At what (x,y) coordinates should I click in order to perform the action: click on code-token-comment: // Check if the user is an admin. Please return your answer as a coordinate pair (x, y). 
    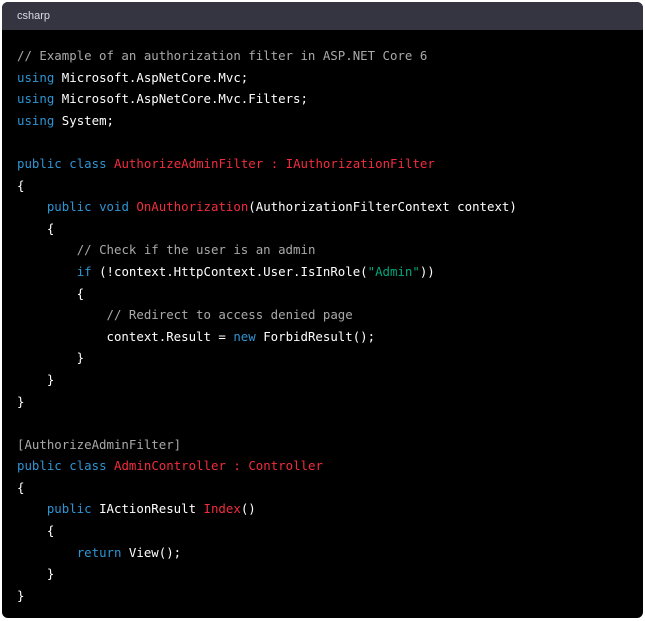
    Looking at the image, I should click on (196, 250).